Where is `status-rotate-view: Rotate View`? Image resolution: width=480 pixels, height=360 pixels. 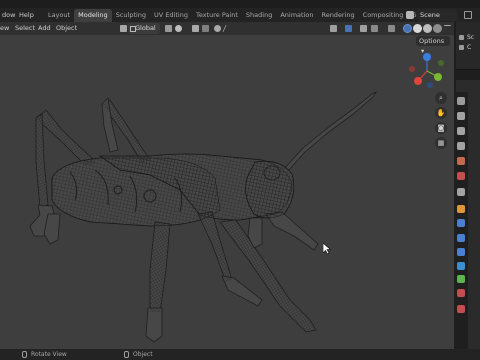 status-rotate-view: Rotate View is located at coordinates (49, 354).